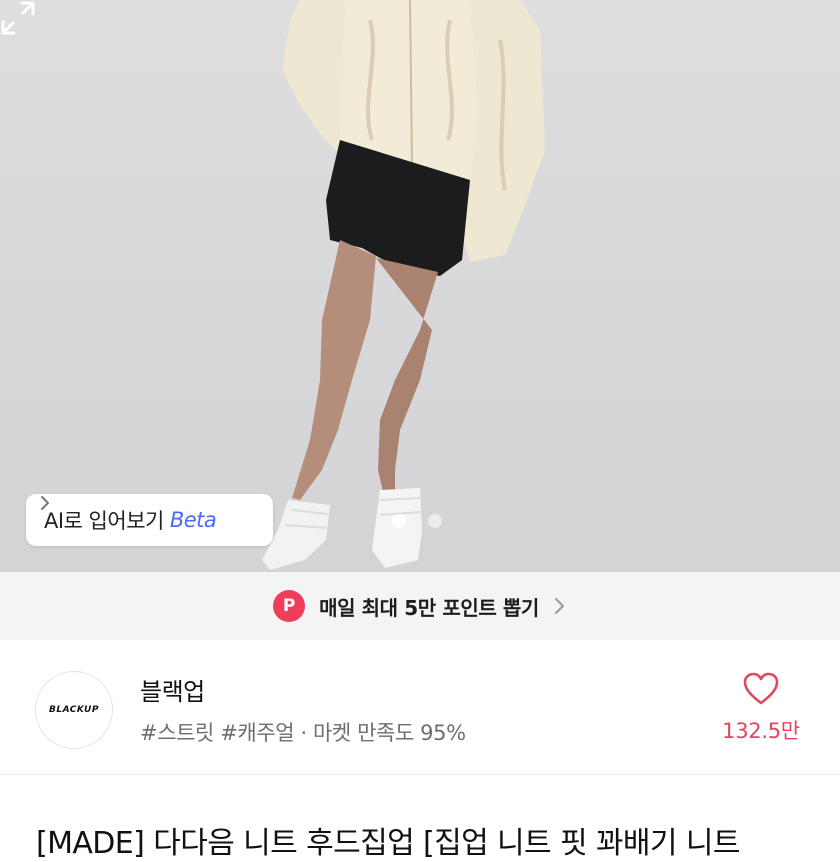 Image resolution: width=840 pixels, height=862 pixels. I want to click on store-logo: BLACKUP, so click(74, 710).